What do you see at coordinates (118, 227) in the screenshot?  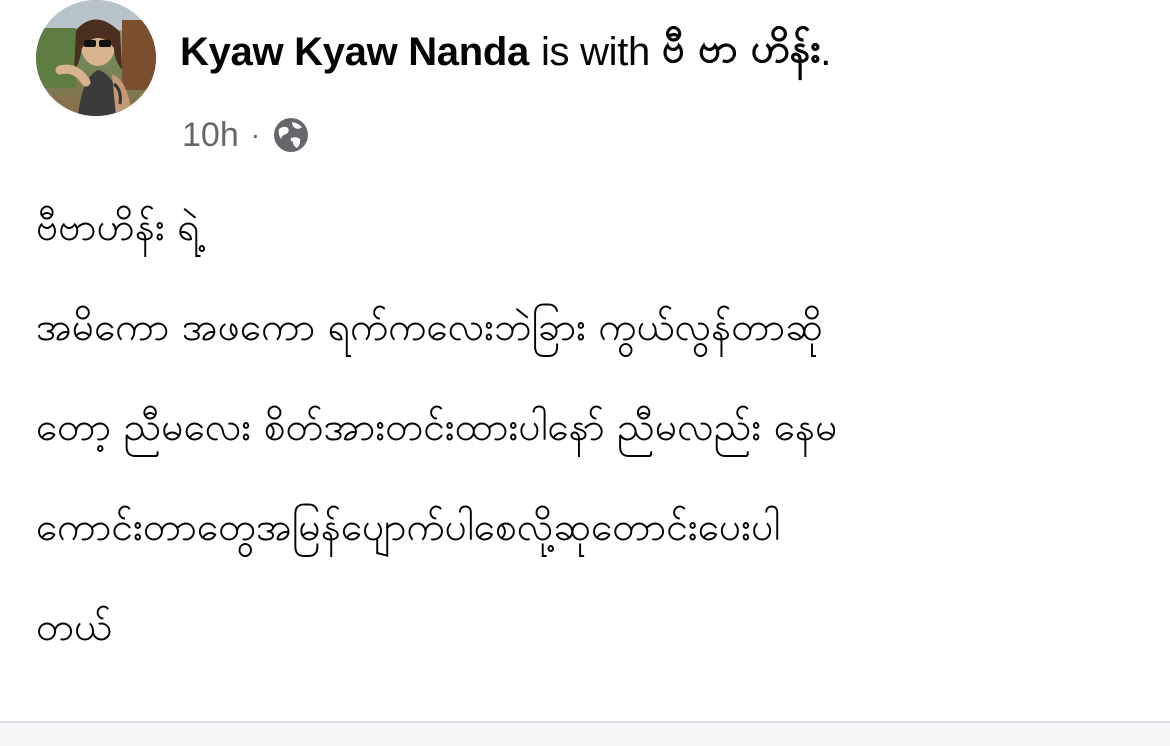 I see `post-body-line: ဗီဗာဟိန်း ရဲ့` at bounding box center [118, 227].